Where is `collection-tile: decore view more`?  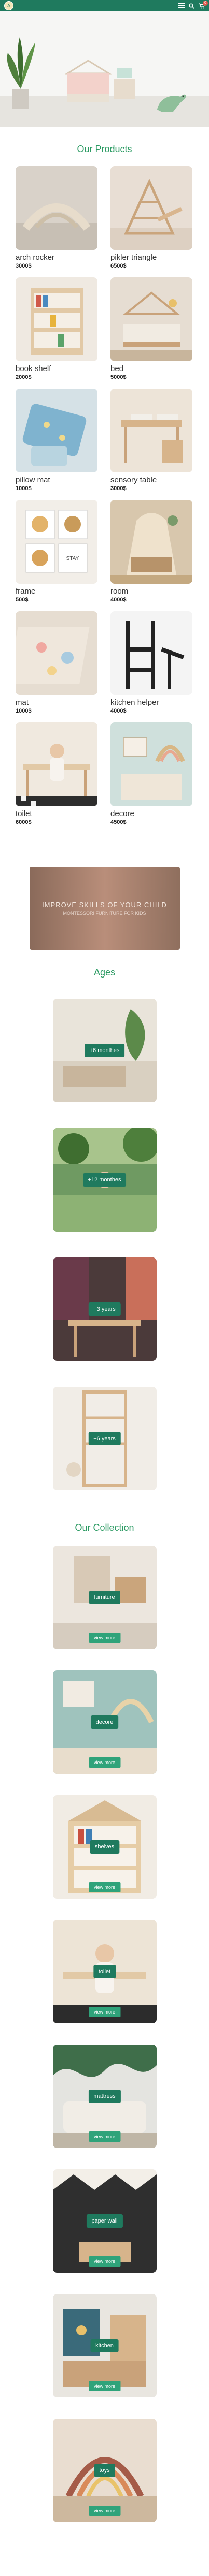
collection-tile: decore view more is located at coordinates (104, 1722).